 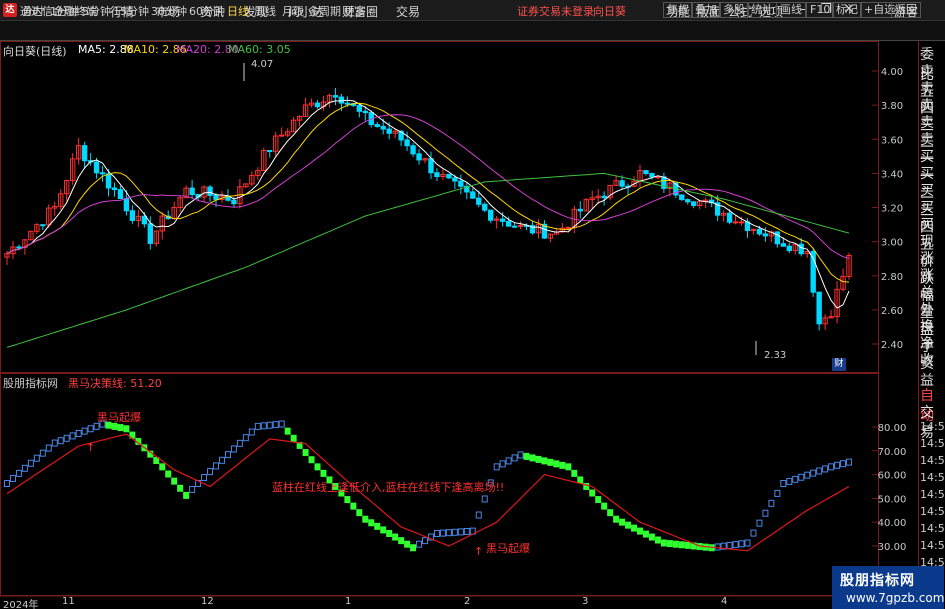 What do you see at coordinates (927, 371) in the screenshot?
I see `sidebar-item-18: 收益` at bounding box center [927, 371].